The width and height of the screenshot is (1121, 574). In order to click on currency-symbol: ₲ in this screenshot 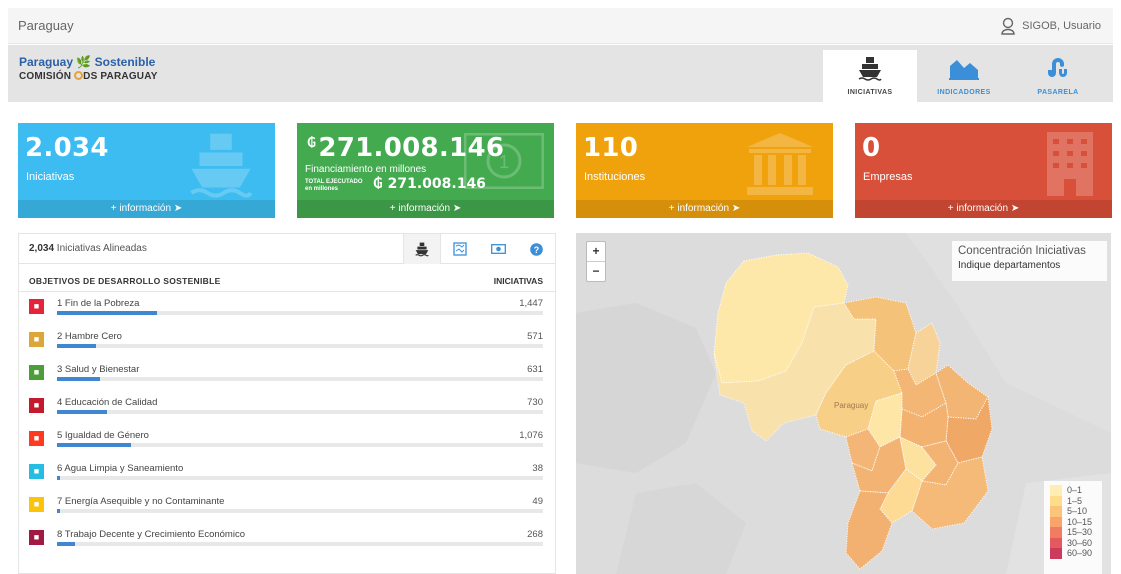, I will do `click(312, 143)`.